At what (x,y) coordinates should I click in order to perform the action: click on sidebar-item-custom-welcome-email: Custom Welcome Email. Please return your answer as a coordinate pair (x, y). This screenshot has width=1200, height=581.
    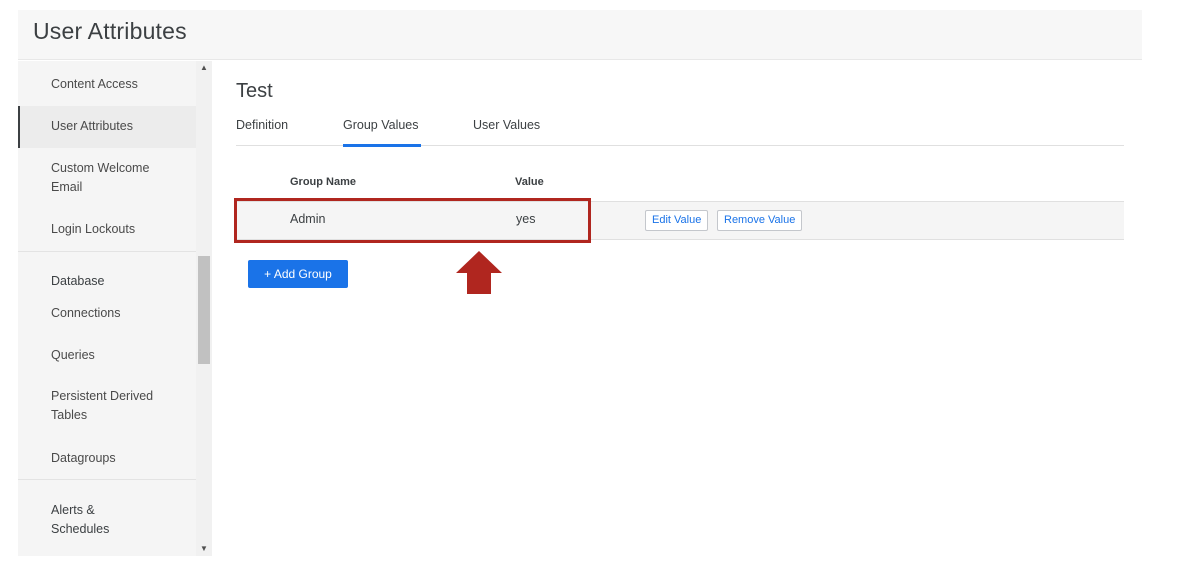
    Looking at the image, I should click on (107, 178).